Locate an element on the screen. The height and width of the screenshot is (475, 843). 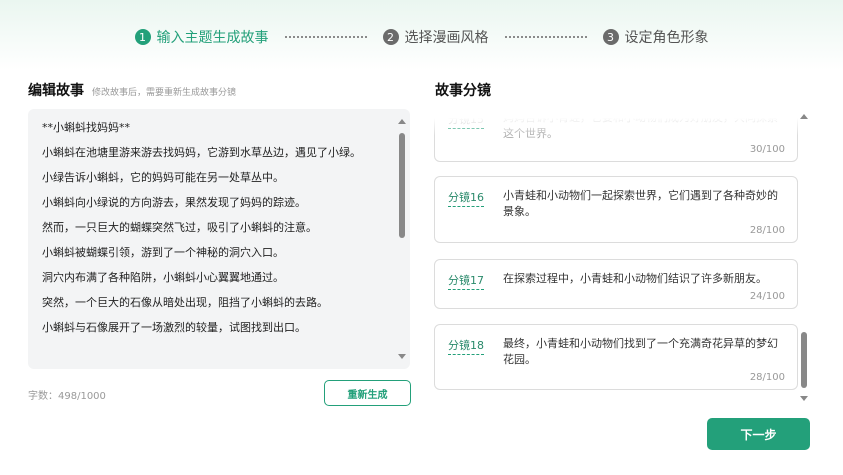
step-1-number: 1 is located at coordinates (142, 37).